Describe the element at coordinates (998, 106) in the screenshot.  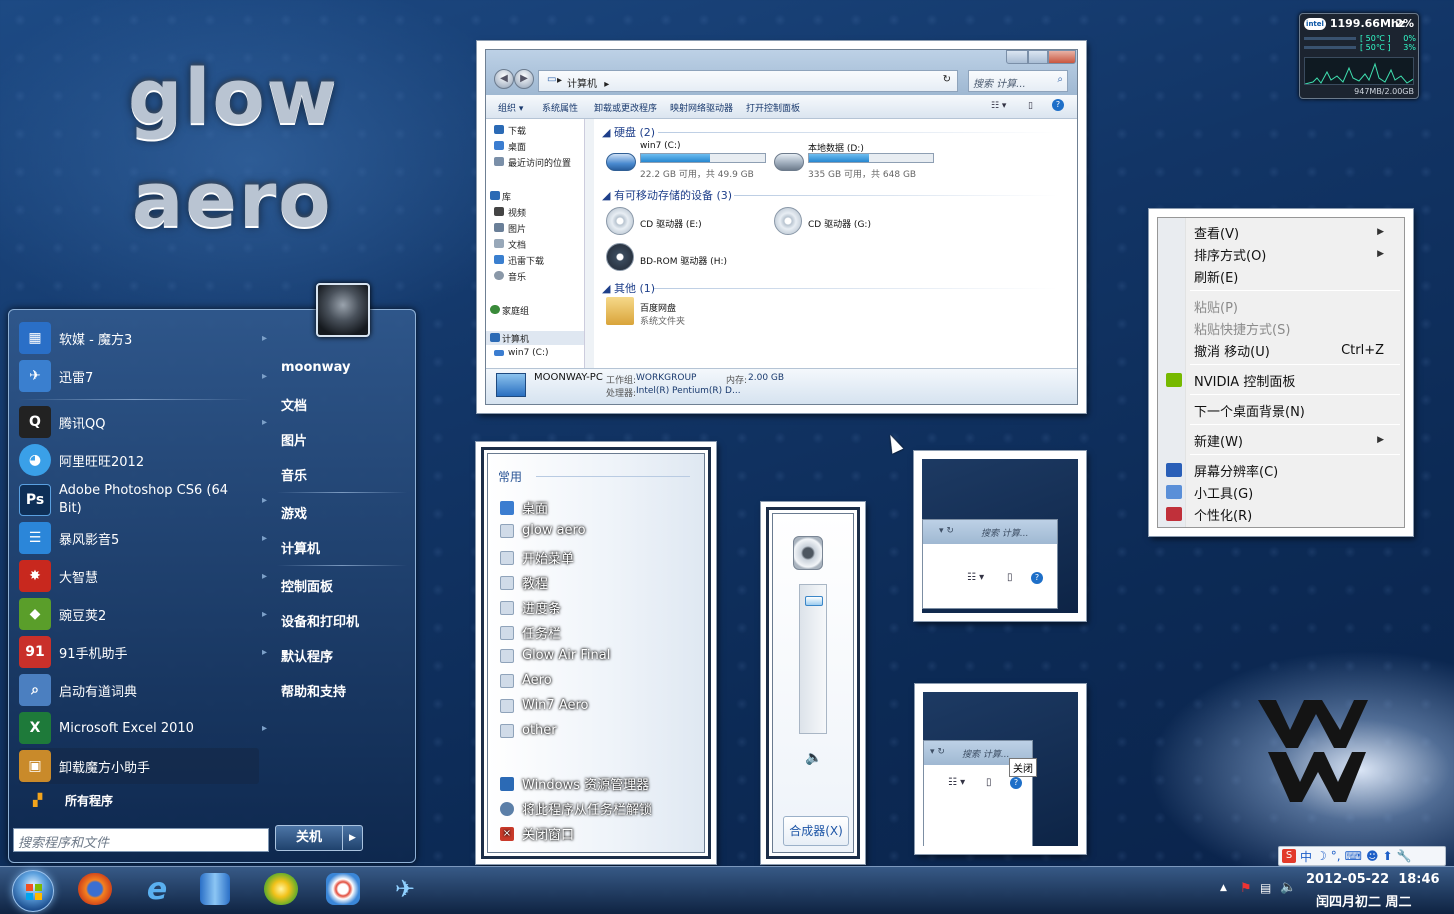
I see `view-options-icon: ☷ ▾` at that location.